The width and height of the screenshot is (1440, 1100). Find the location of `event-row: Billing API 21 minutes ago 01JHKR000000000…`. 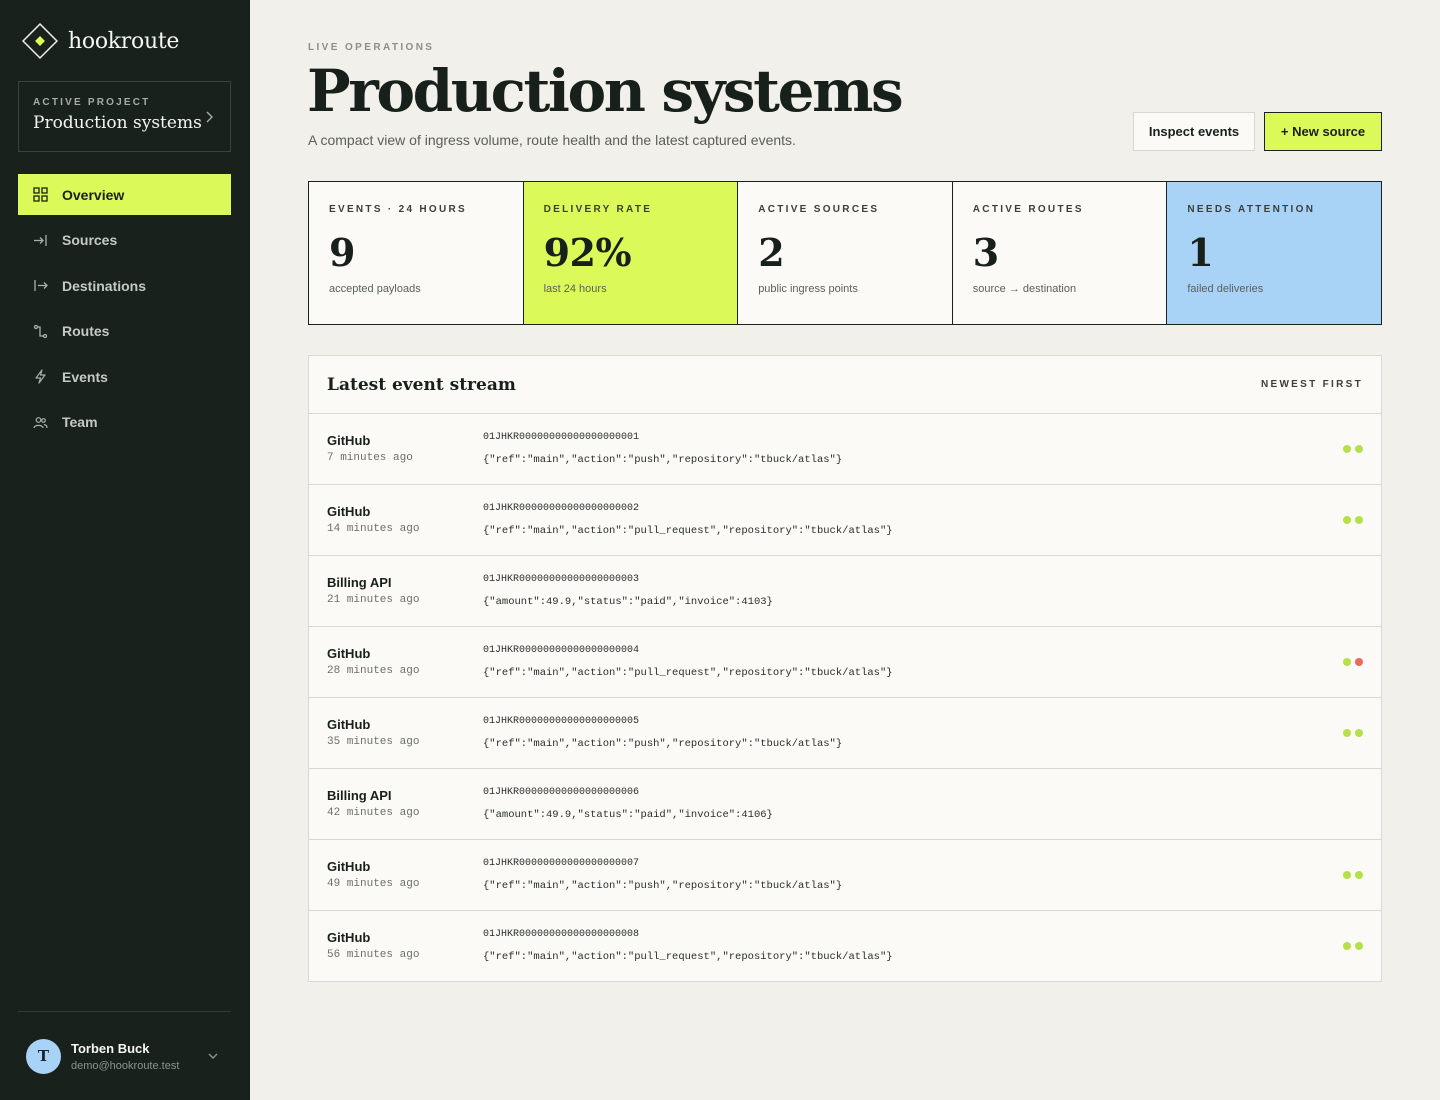

event-row: Billing API 21 minutes ago 01JHKR000000000… is located at coordinates (845, 591).